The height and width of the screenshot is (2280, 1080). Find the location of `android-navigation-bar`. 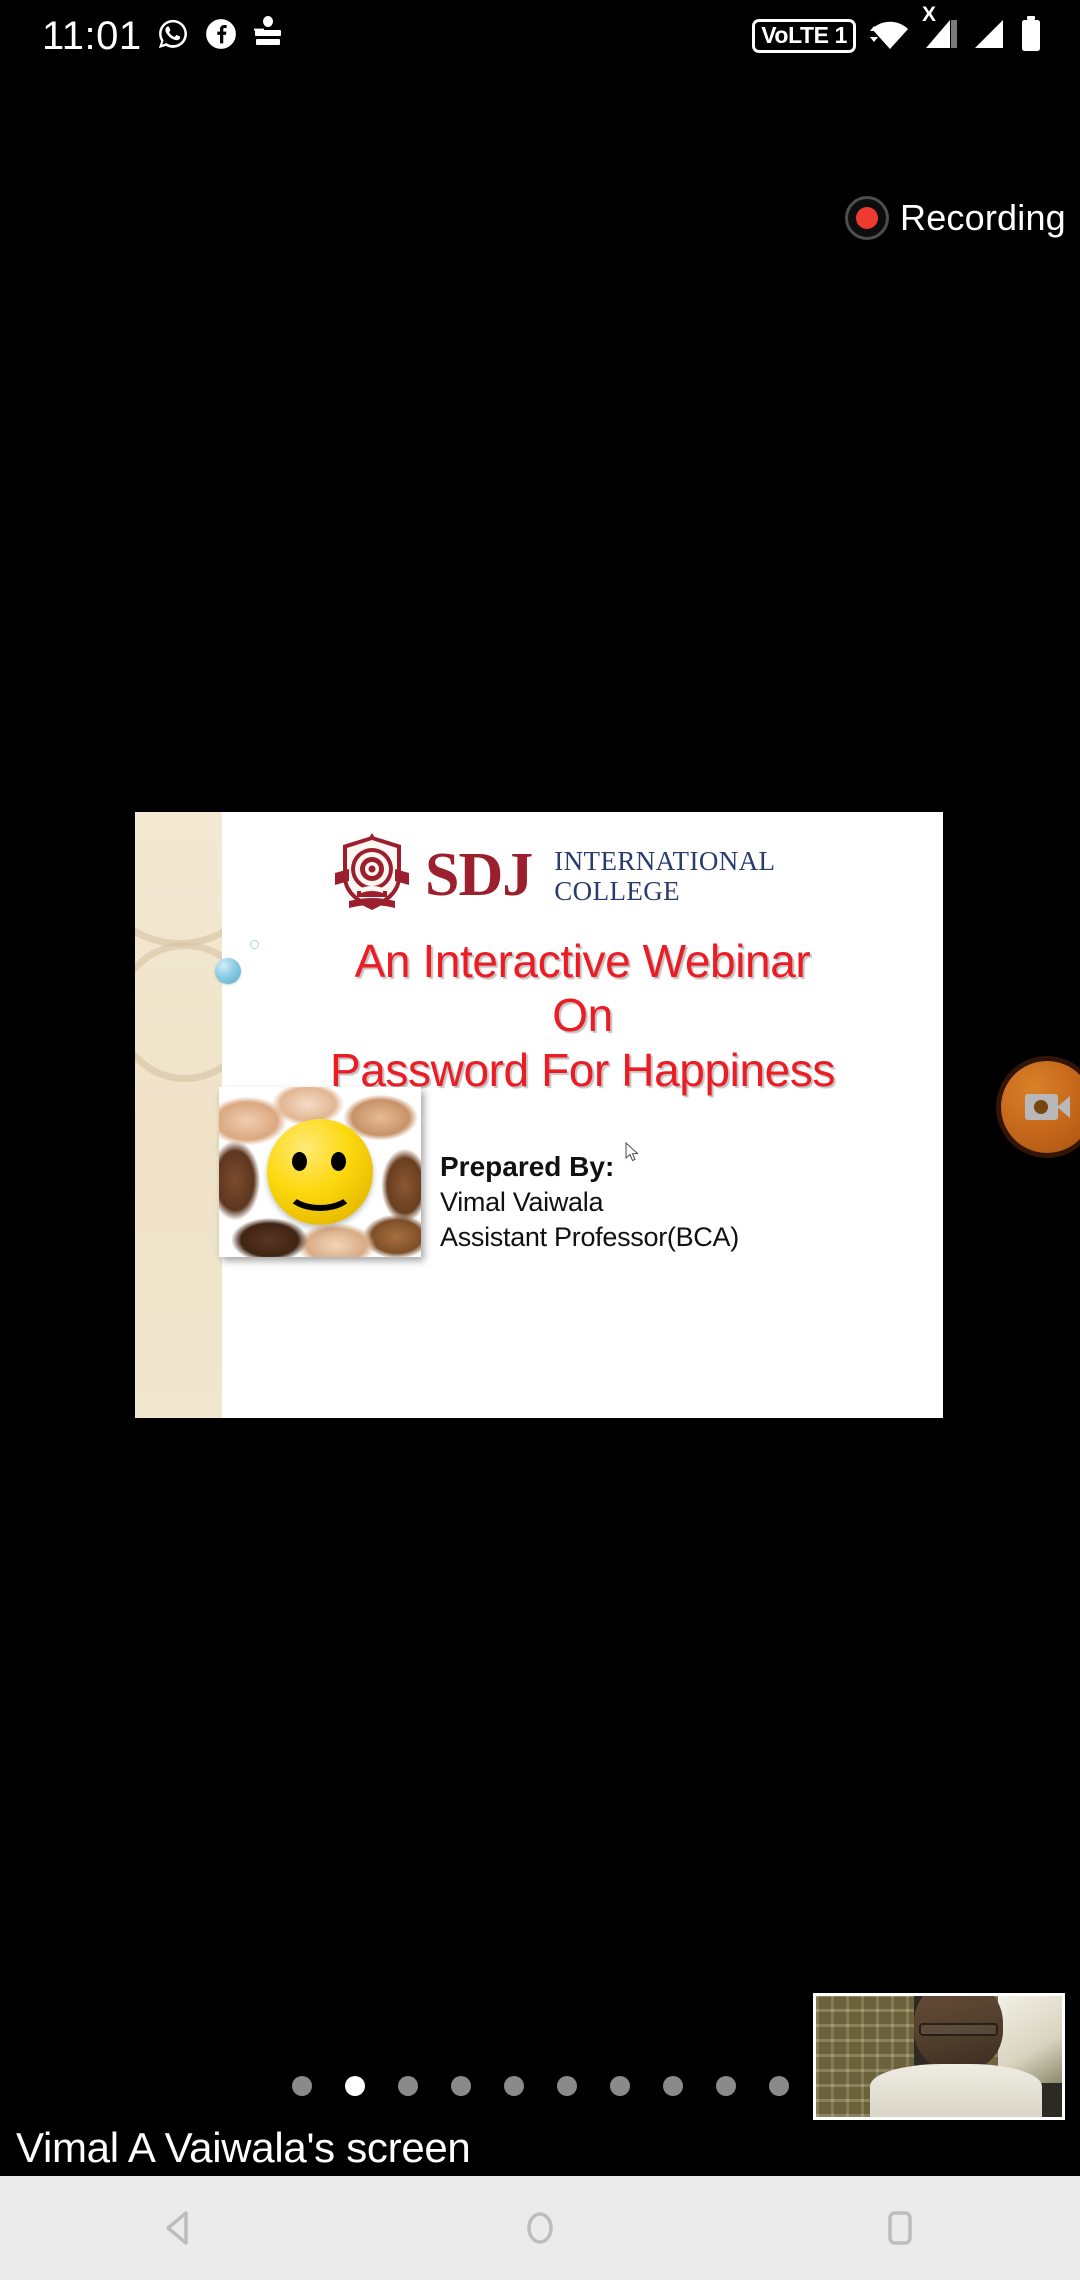

android-navigation-bar is located at coordinates (540, 2228).